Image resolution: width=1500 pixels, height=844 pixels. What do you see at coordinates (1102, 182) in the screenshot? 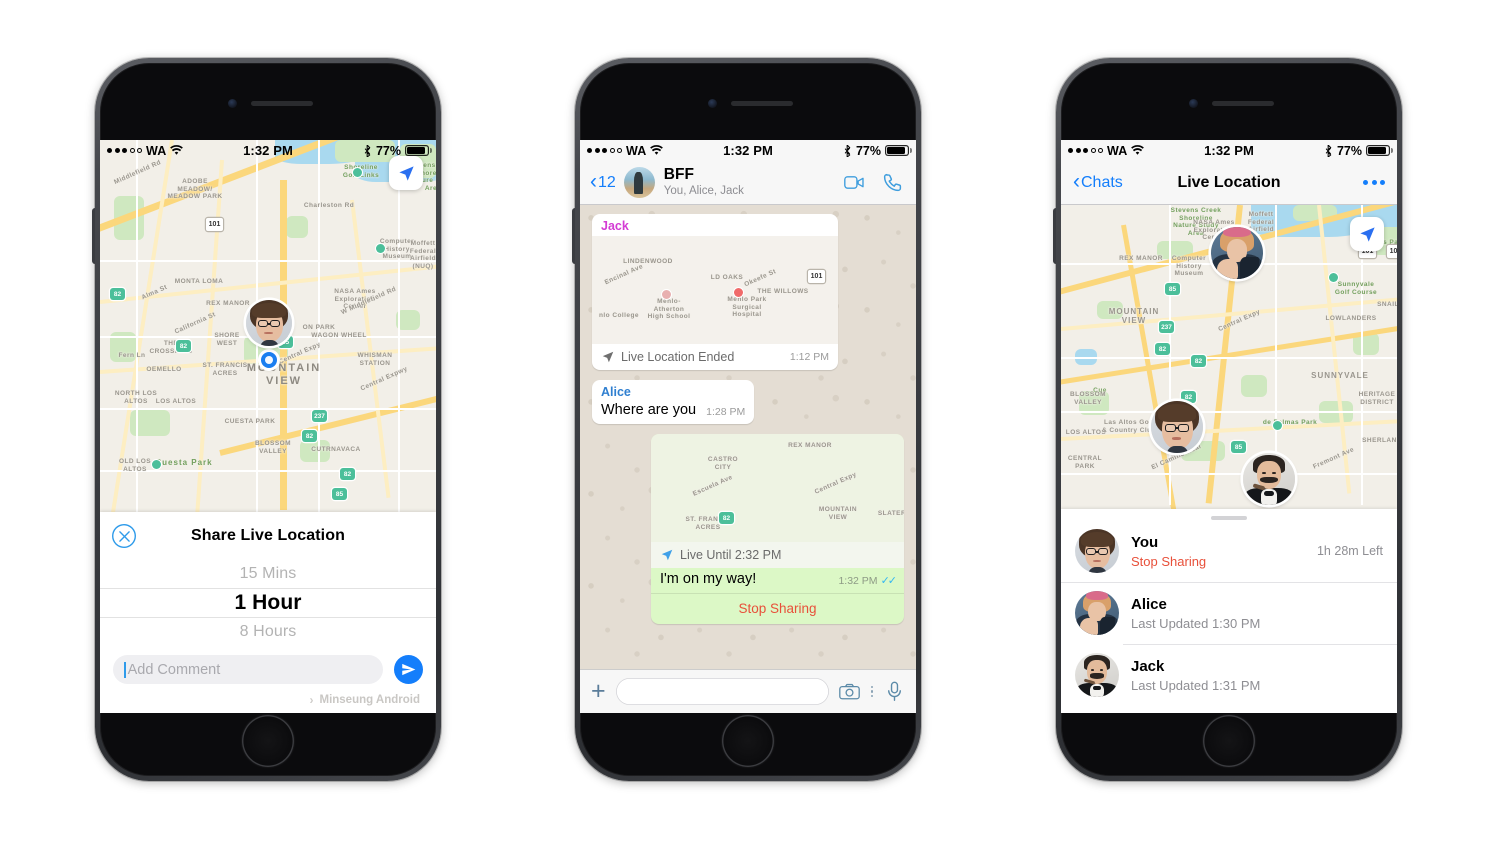
I see `back-label: Chats` at bounding box center [1102, 182].